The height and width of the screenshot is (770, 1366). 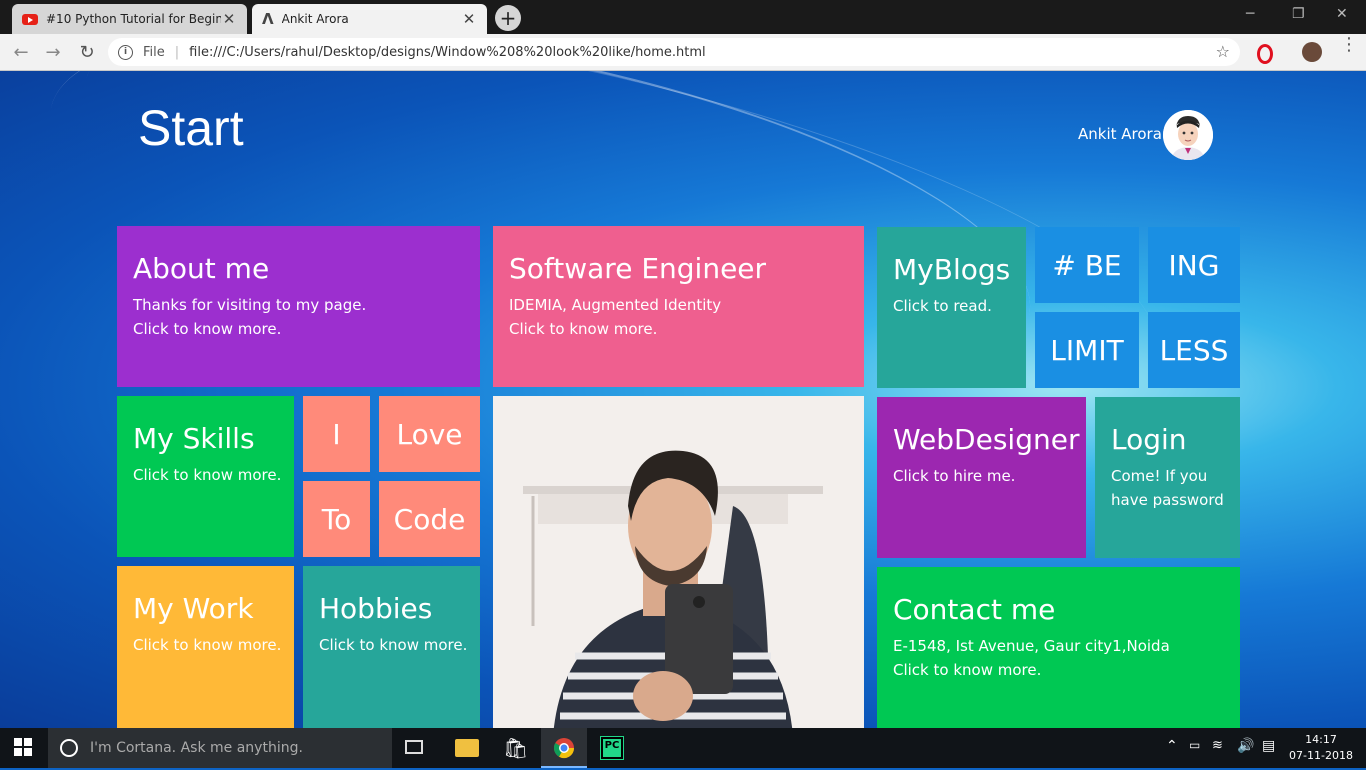 I want to click on tab-title: Ankit Arora, so click(x=315, y=19).